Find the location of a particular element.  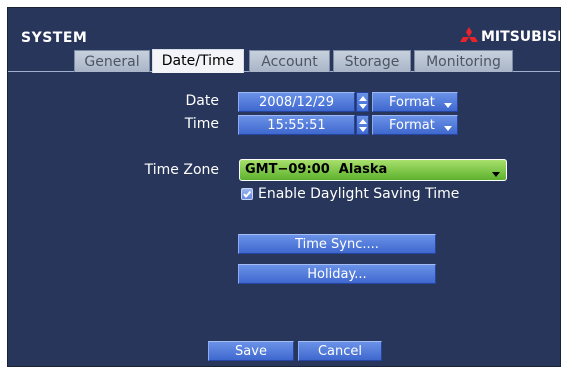

time-format-label: Format is located at coordinates (412, 125).